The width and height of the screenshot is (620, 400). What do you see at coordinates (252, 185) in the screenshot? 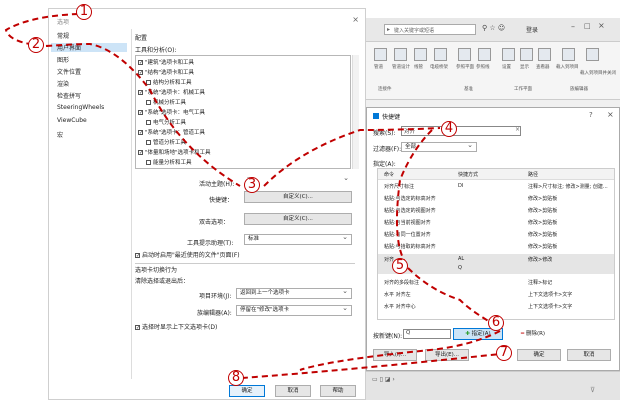
I see `annotation-3: 3` at bounding box center [252, 185].